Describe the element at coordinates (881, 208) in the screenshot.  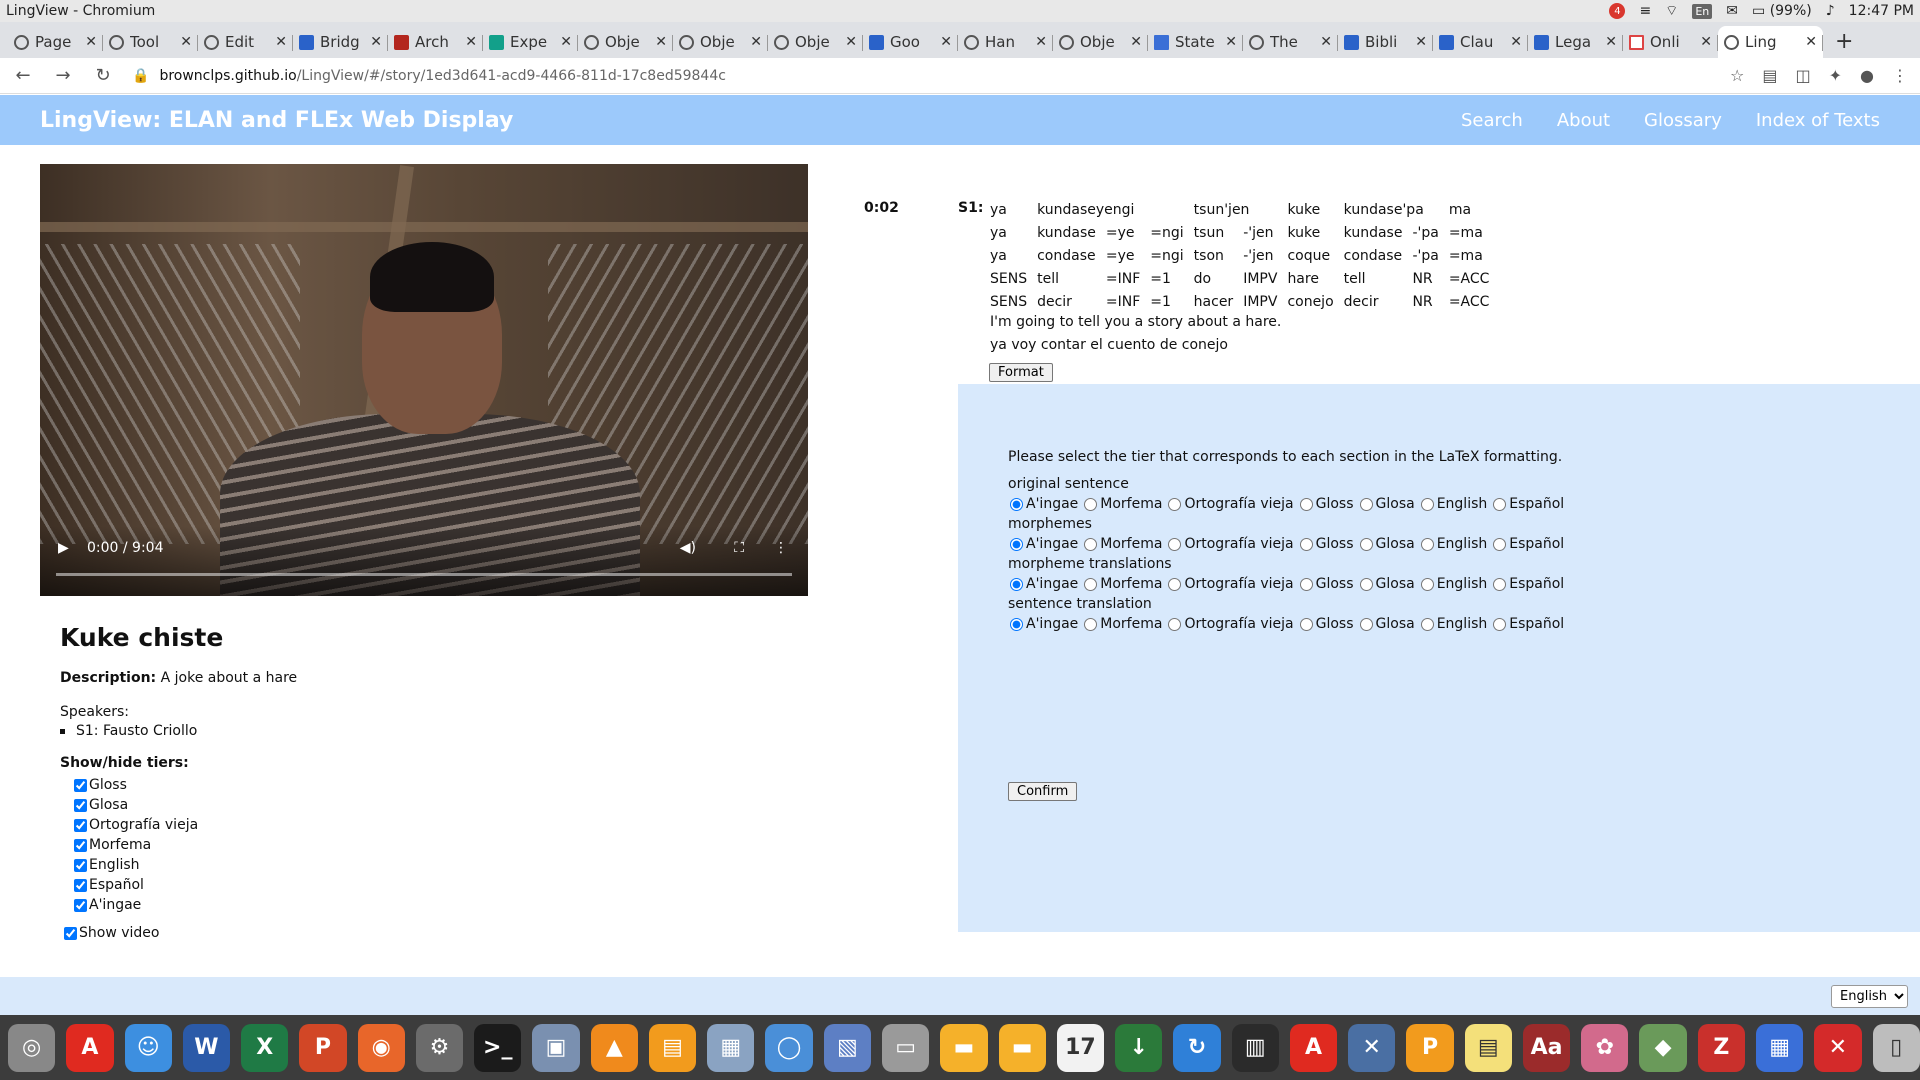
I see `sentence-timestamp: 0:02` at that location.